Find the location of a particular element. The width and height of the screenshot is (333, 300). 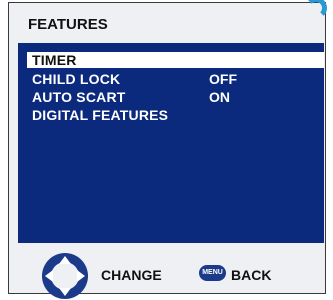

auto-scart-value: ON is located at coordinates (219, 97).